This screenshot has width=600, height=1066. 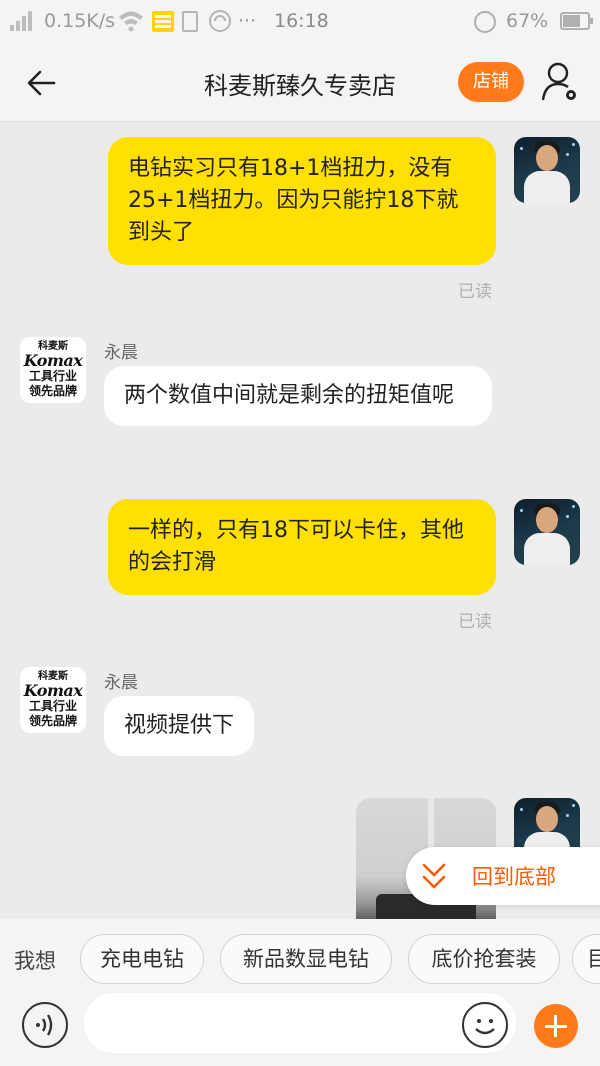 I want to click on quick-replies-bar: 我想 充电电钻 新品数显电钻 底价抢套装 目, so click(x=300, y=959).